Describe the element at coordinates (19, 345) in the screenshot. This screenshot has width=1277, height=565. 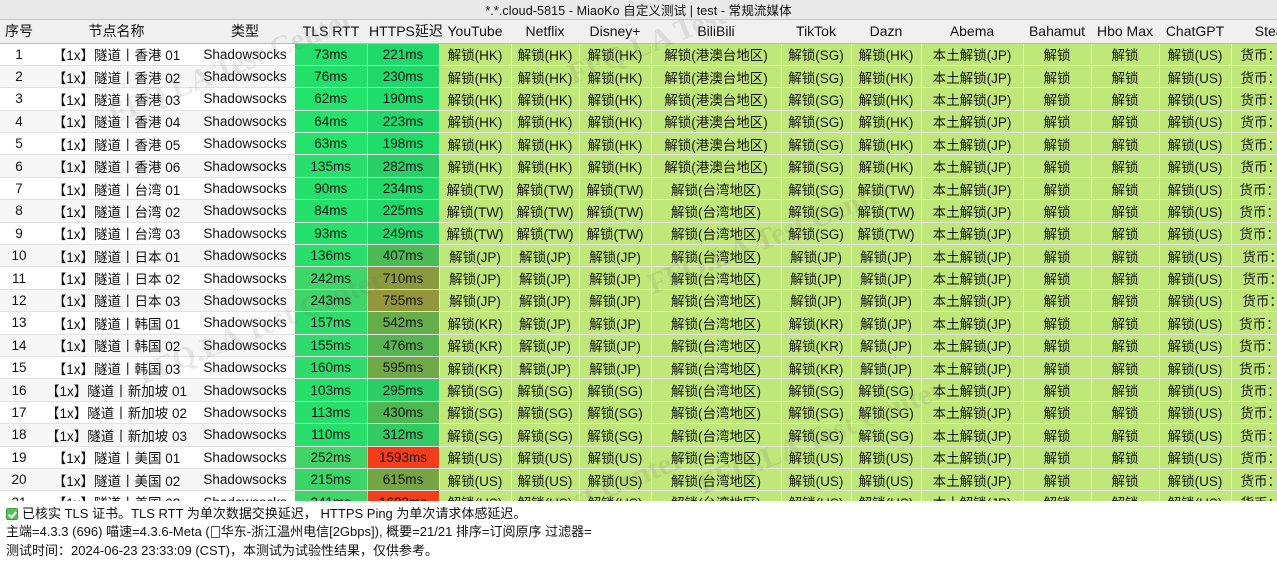
I see `row-index-cell: 14` at that location.